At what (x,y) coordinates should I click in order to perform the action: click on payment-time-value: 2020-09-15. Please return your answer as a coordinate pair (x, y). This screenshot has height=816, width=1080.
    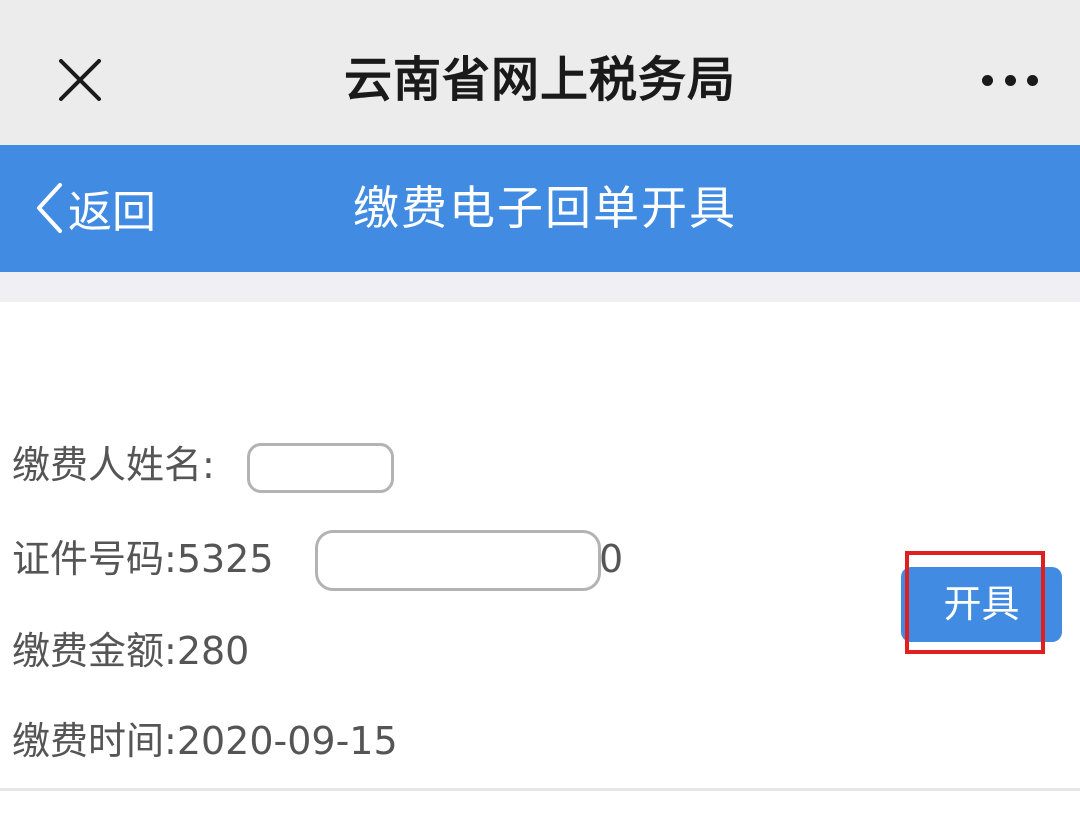
    Looking at the image, I should click on (287, 741).